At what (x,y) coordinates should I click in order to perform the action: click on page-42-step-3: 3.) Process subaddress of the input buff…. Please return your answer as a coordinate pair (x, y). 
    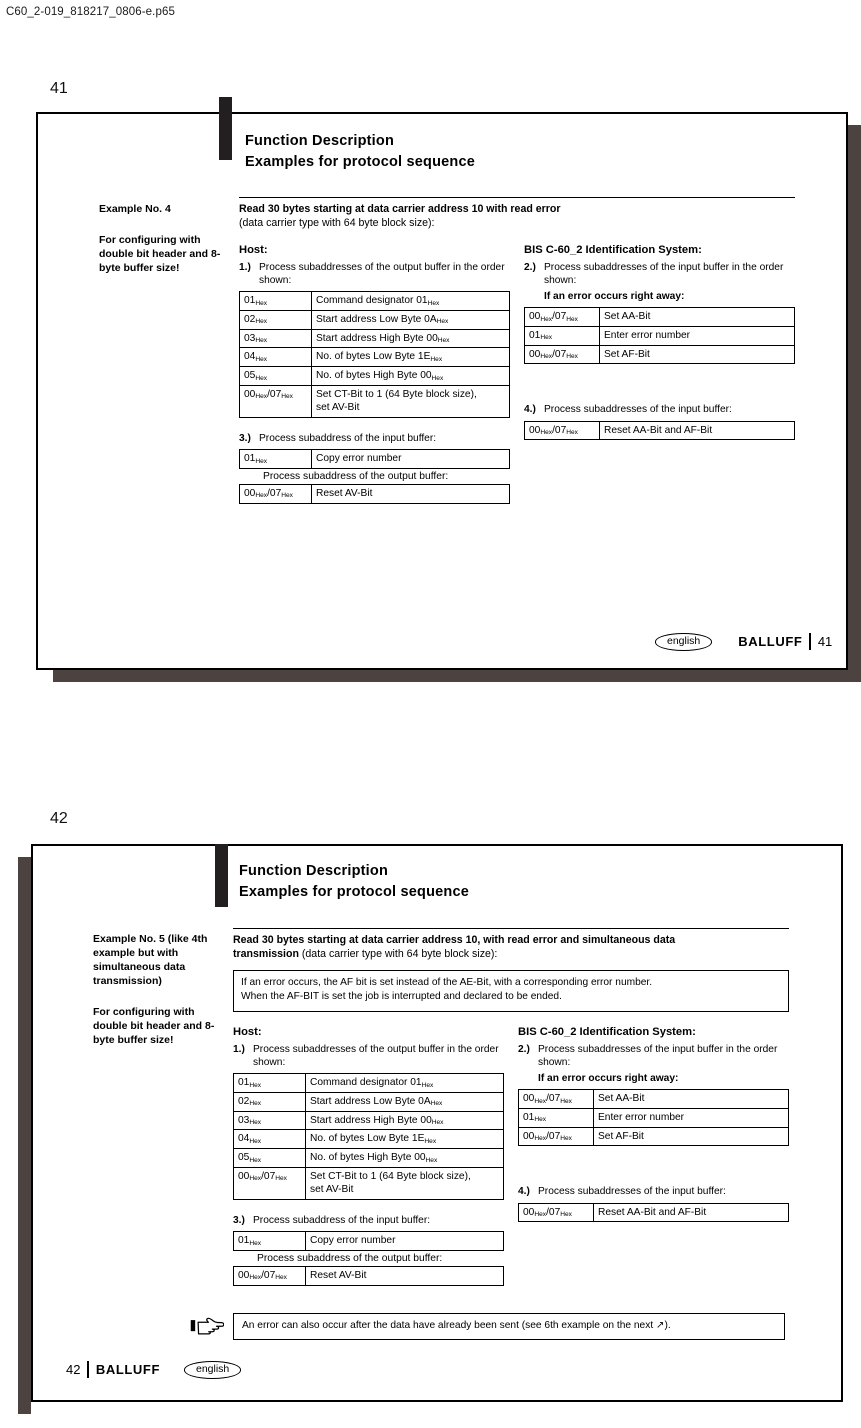
    Looking at the image, I should click on (368, 1220).